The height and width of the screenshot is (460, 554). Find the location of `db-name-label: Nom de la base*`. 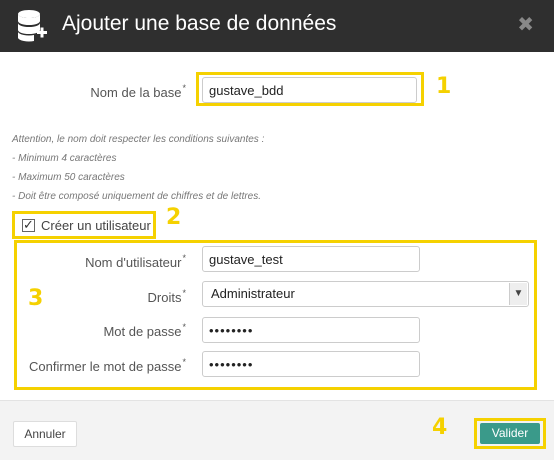

db-name-label: Nom de la base* is located at coordinates (138, 91).